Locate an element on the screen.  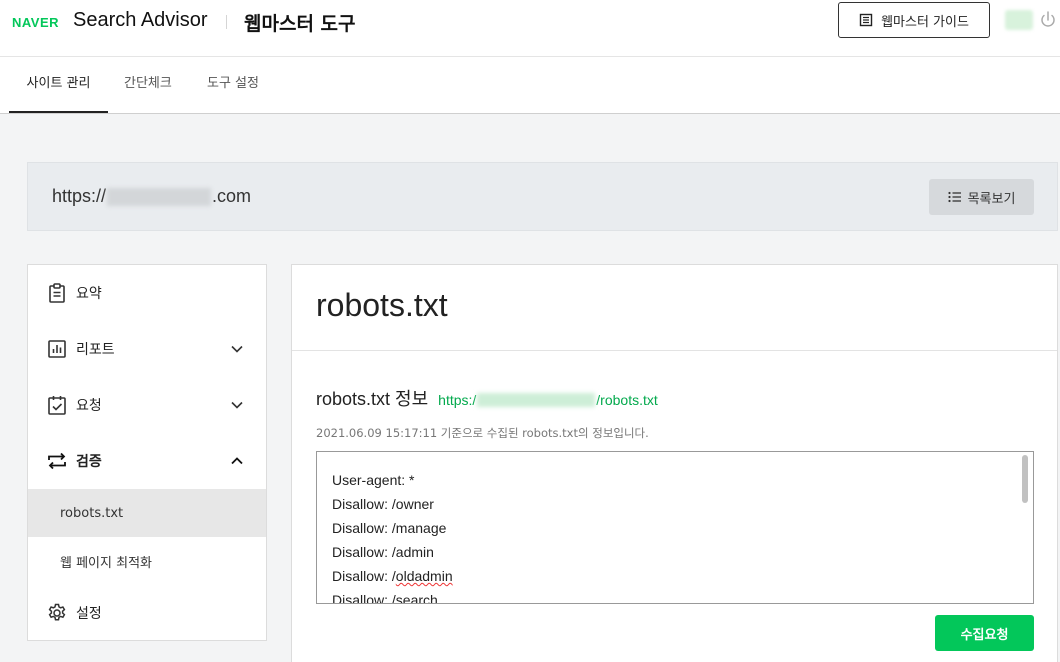
app-name: Search Advisor is located at coordinates (140, 20).